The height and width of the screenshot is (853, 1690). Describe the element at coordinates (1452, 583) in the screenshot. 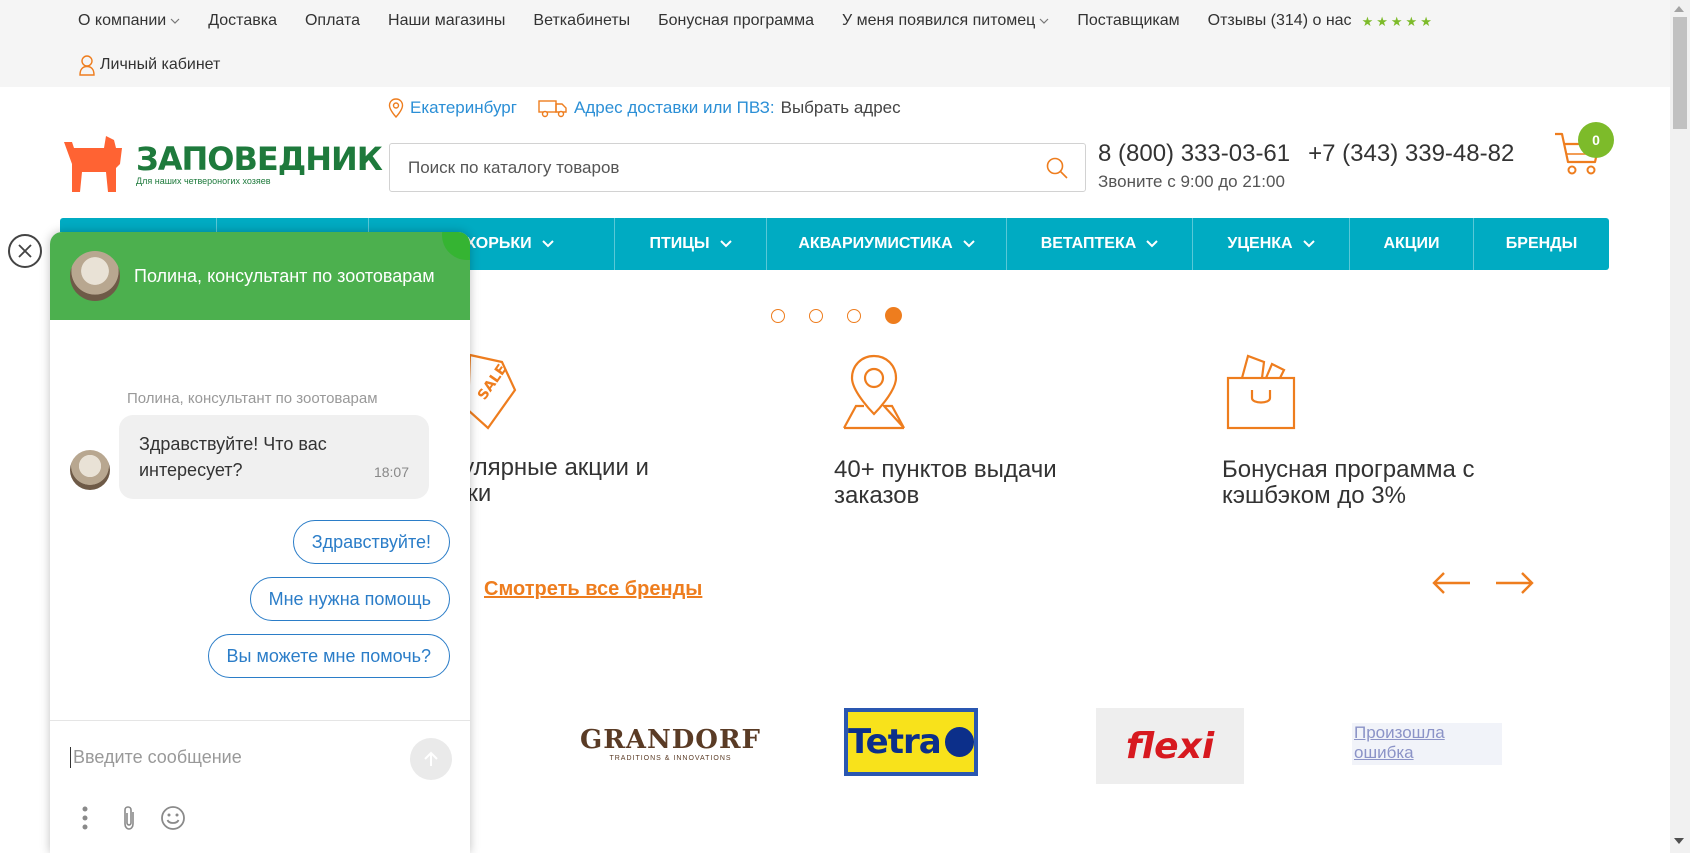

I see `arrow-left-icon` at that location.